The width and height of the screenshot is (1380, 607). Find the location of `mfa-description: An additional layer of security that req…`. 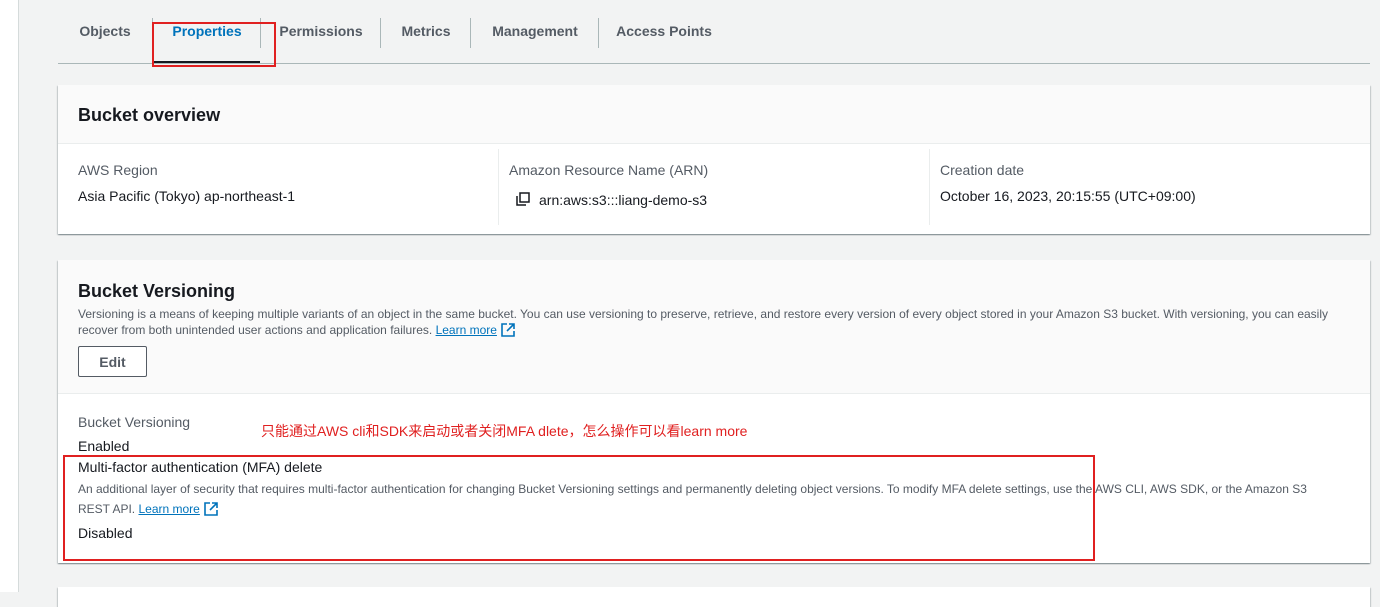

mfa-description: An additional layer of security that req… is located at coordinates (718, 499).